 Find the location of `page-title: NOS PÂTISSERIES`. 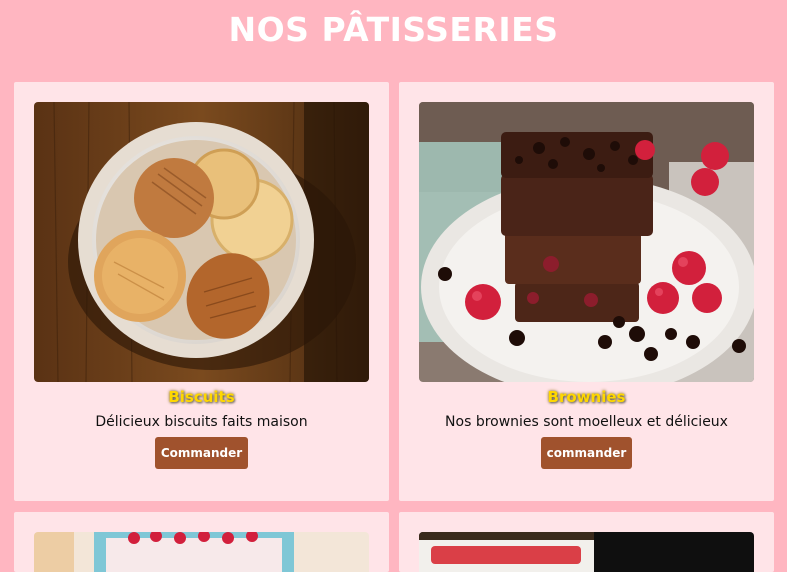

page-title: NOS PÂTISSERIES is located at coordinates (393, 29).